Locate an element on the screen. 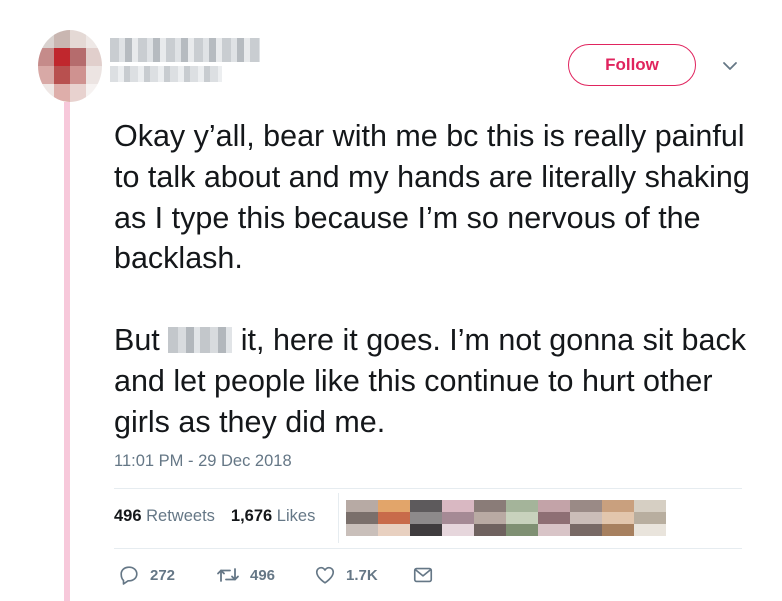 This screenshot has width=782, height=601. display-name is located at coordinates (185, 50).